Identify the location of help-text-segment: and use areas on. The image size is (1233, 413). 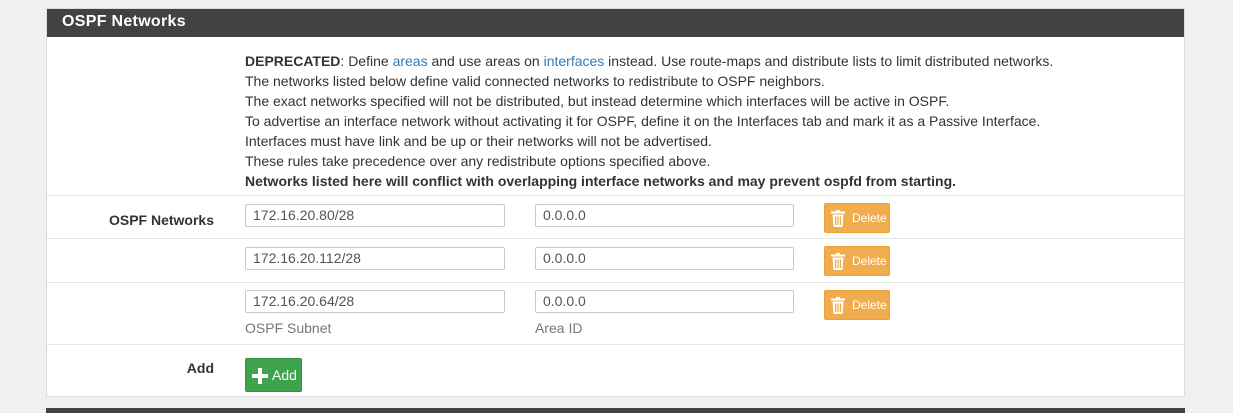
(485, 61).